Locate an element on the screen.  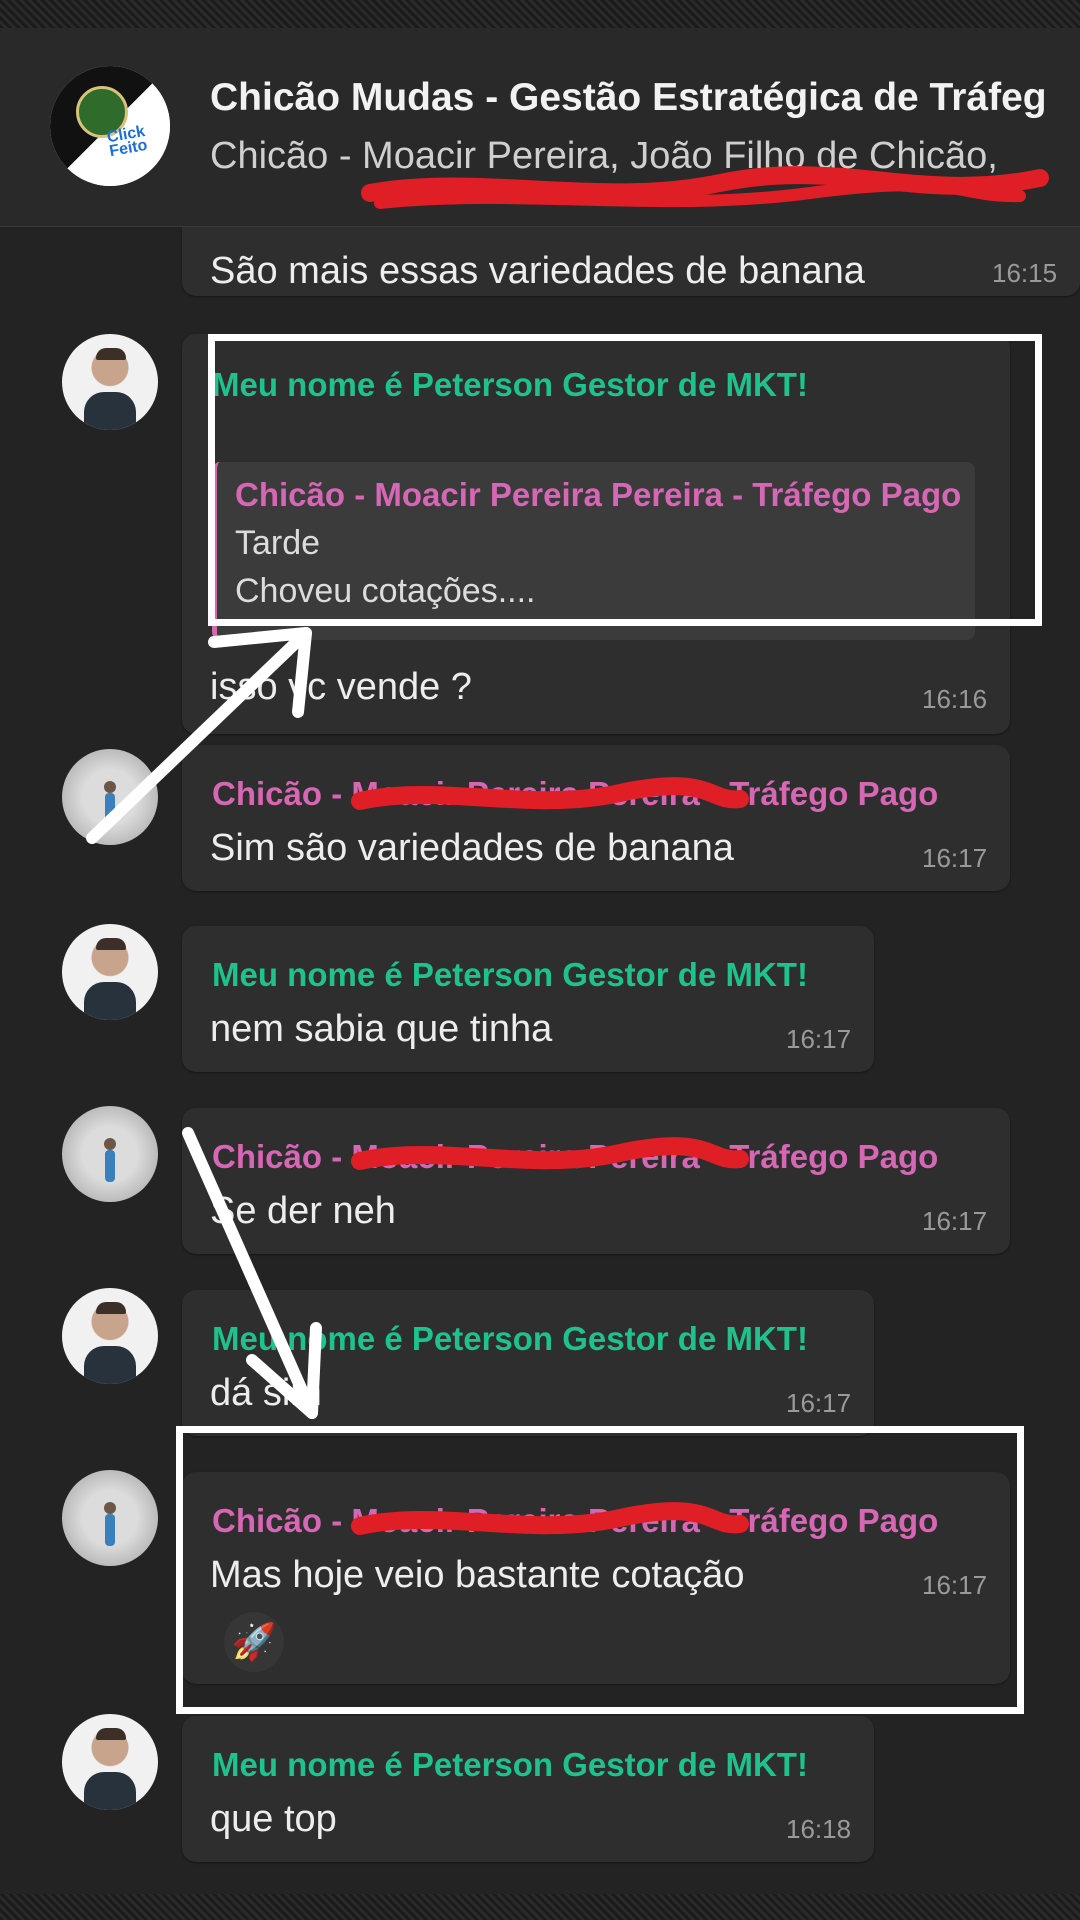
group-avatar: Click Feito is located at coordinates (110, 126).